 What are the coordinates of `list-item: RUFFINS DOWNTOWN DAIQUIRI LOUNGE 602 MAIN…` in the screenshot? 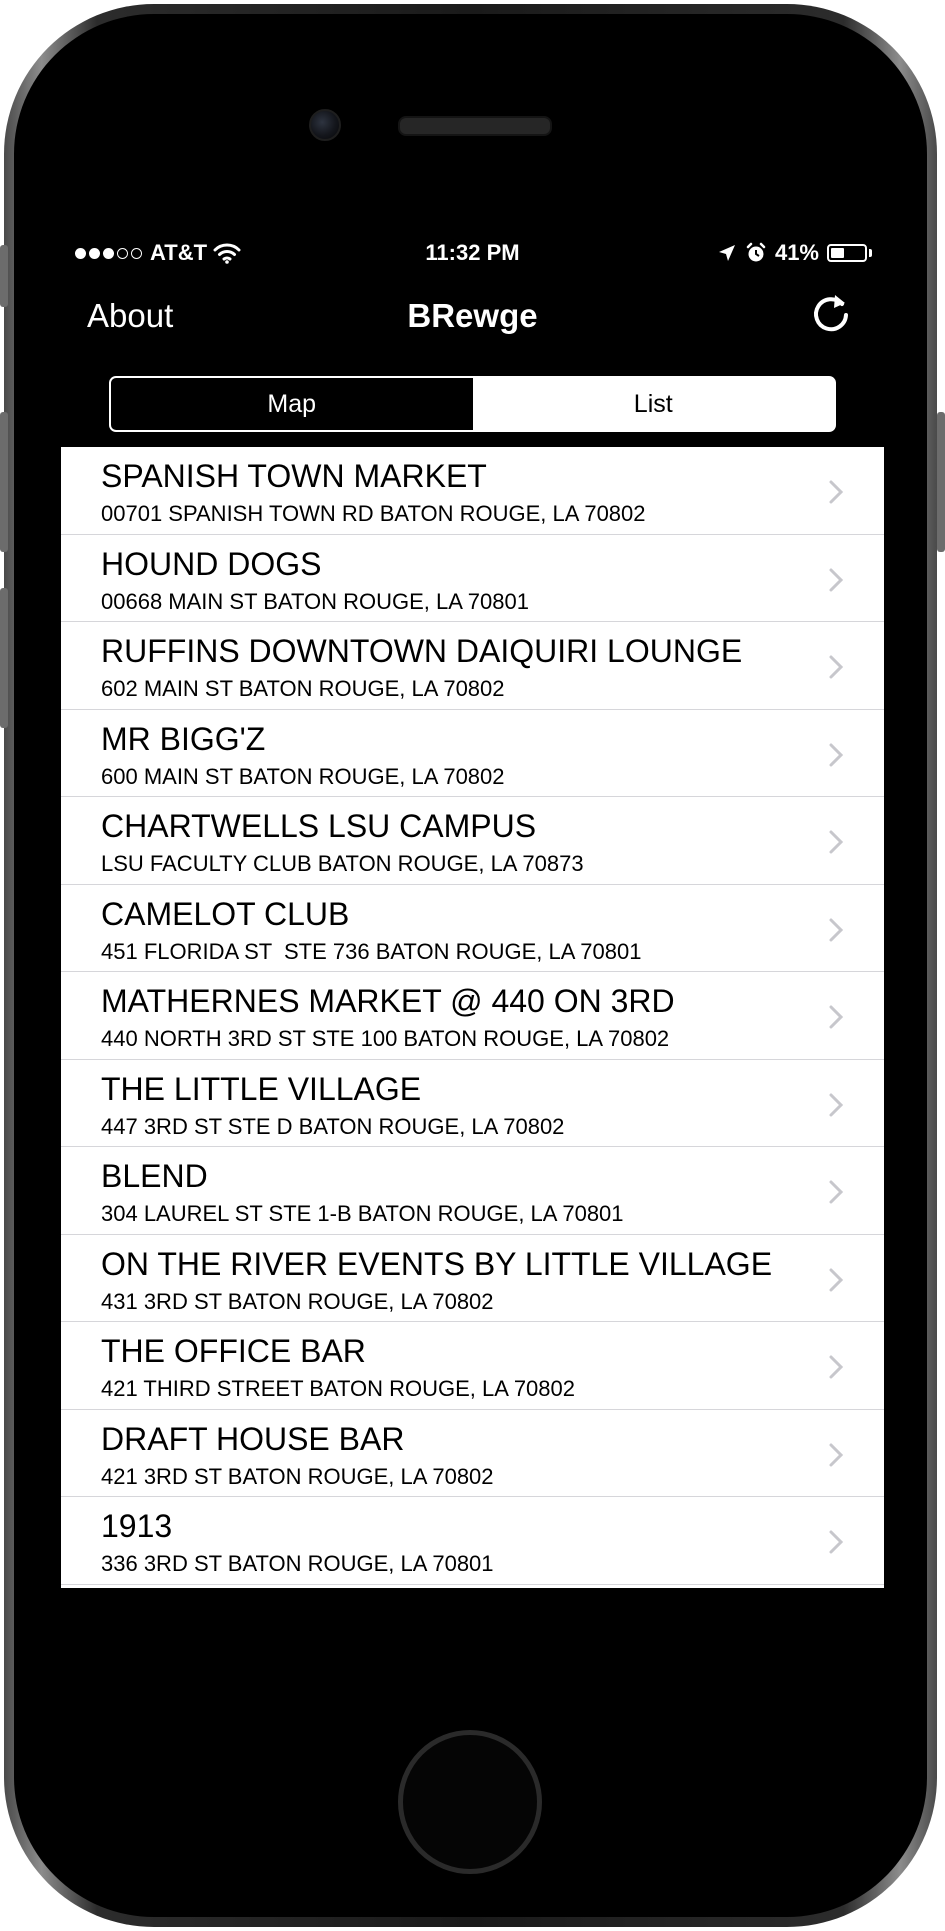 It's located at (472, 666).